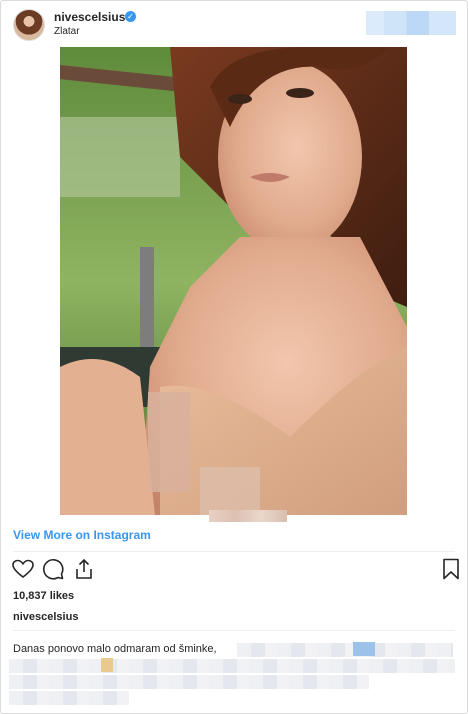 This screenshot has height=714, width=468. I want to click on post-header: nivescelsius ✓ Zlatar, so click(234, 24).